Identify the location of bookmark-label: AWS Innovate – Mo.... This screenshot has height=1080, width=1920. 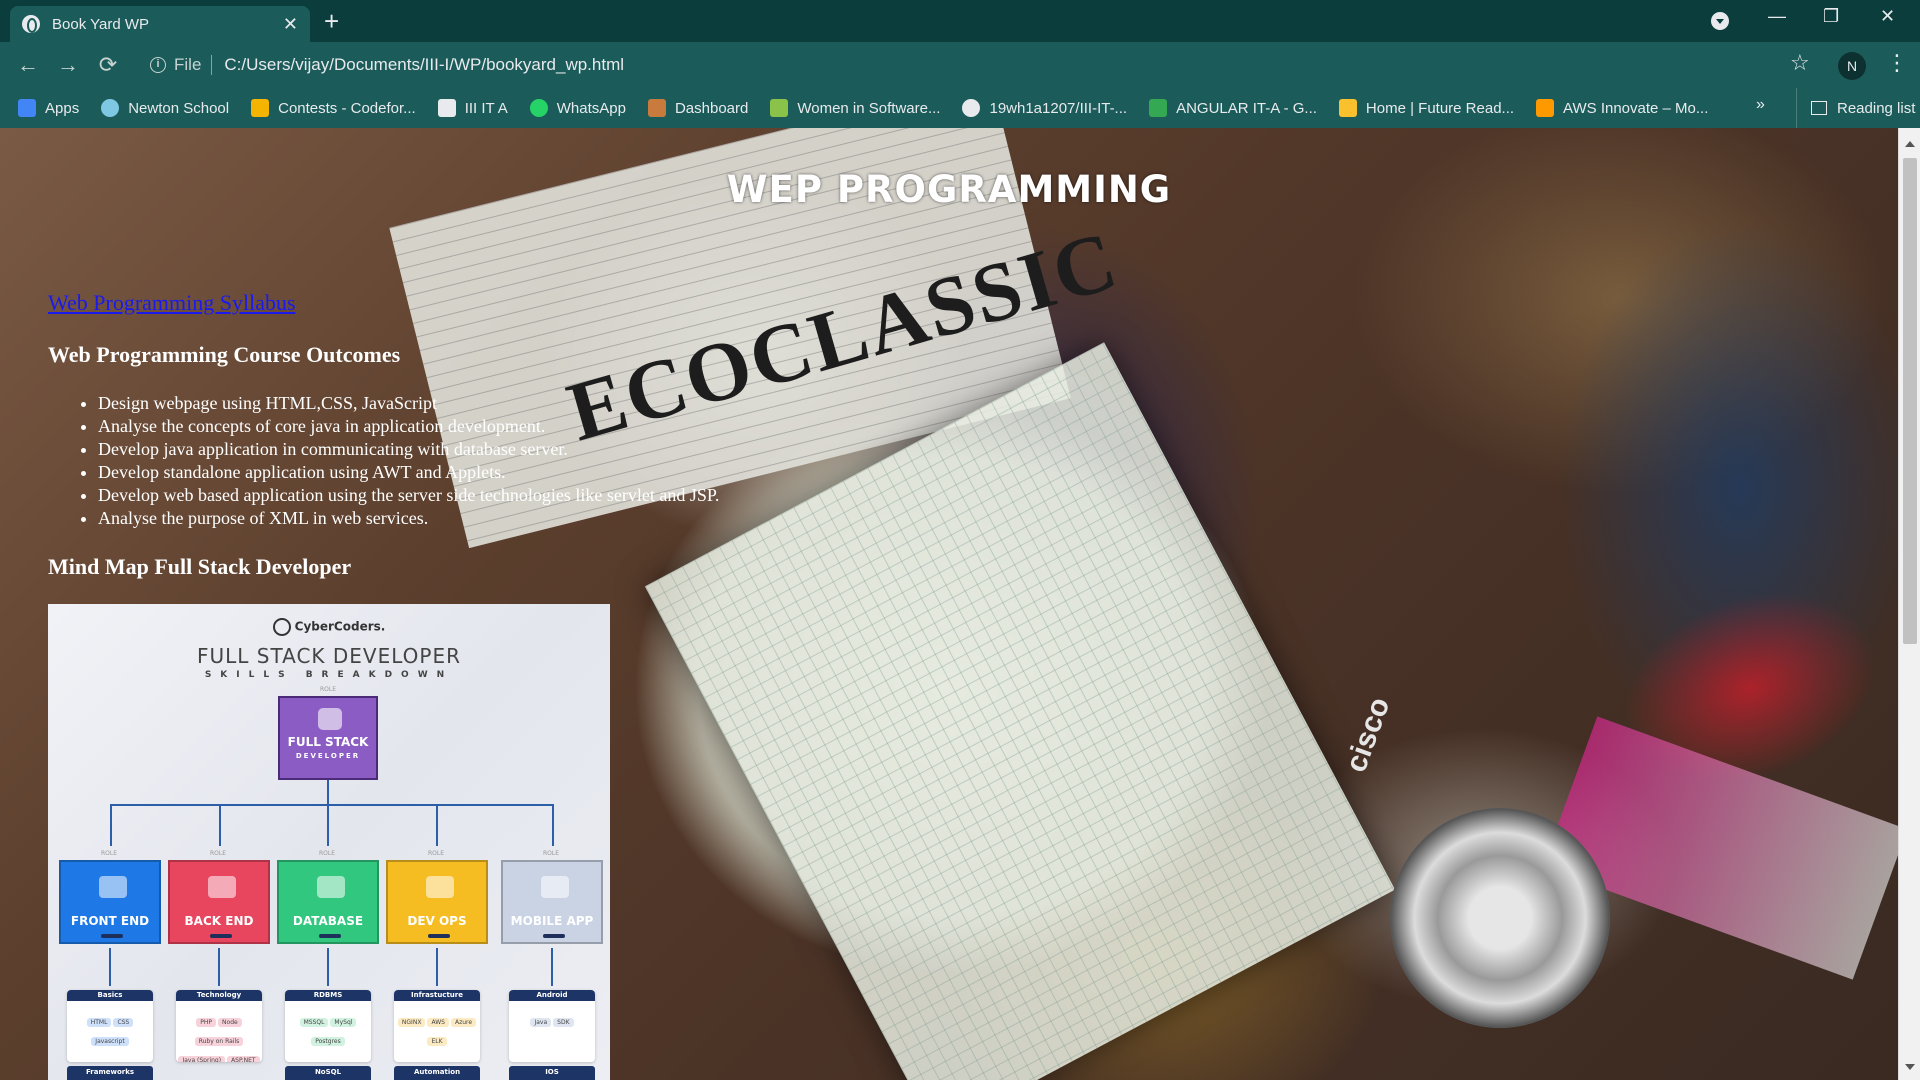
(1636, 108).